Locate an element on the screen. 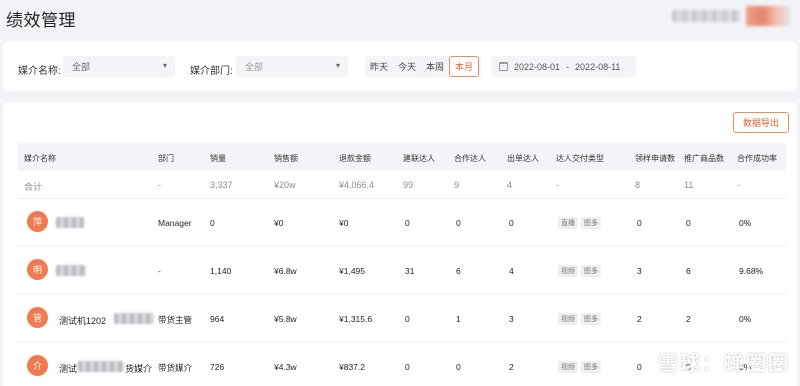  page-title: 绩效管理 is located at coordinates (41, 20).